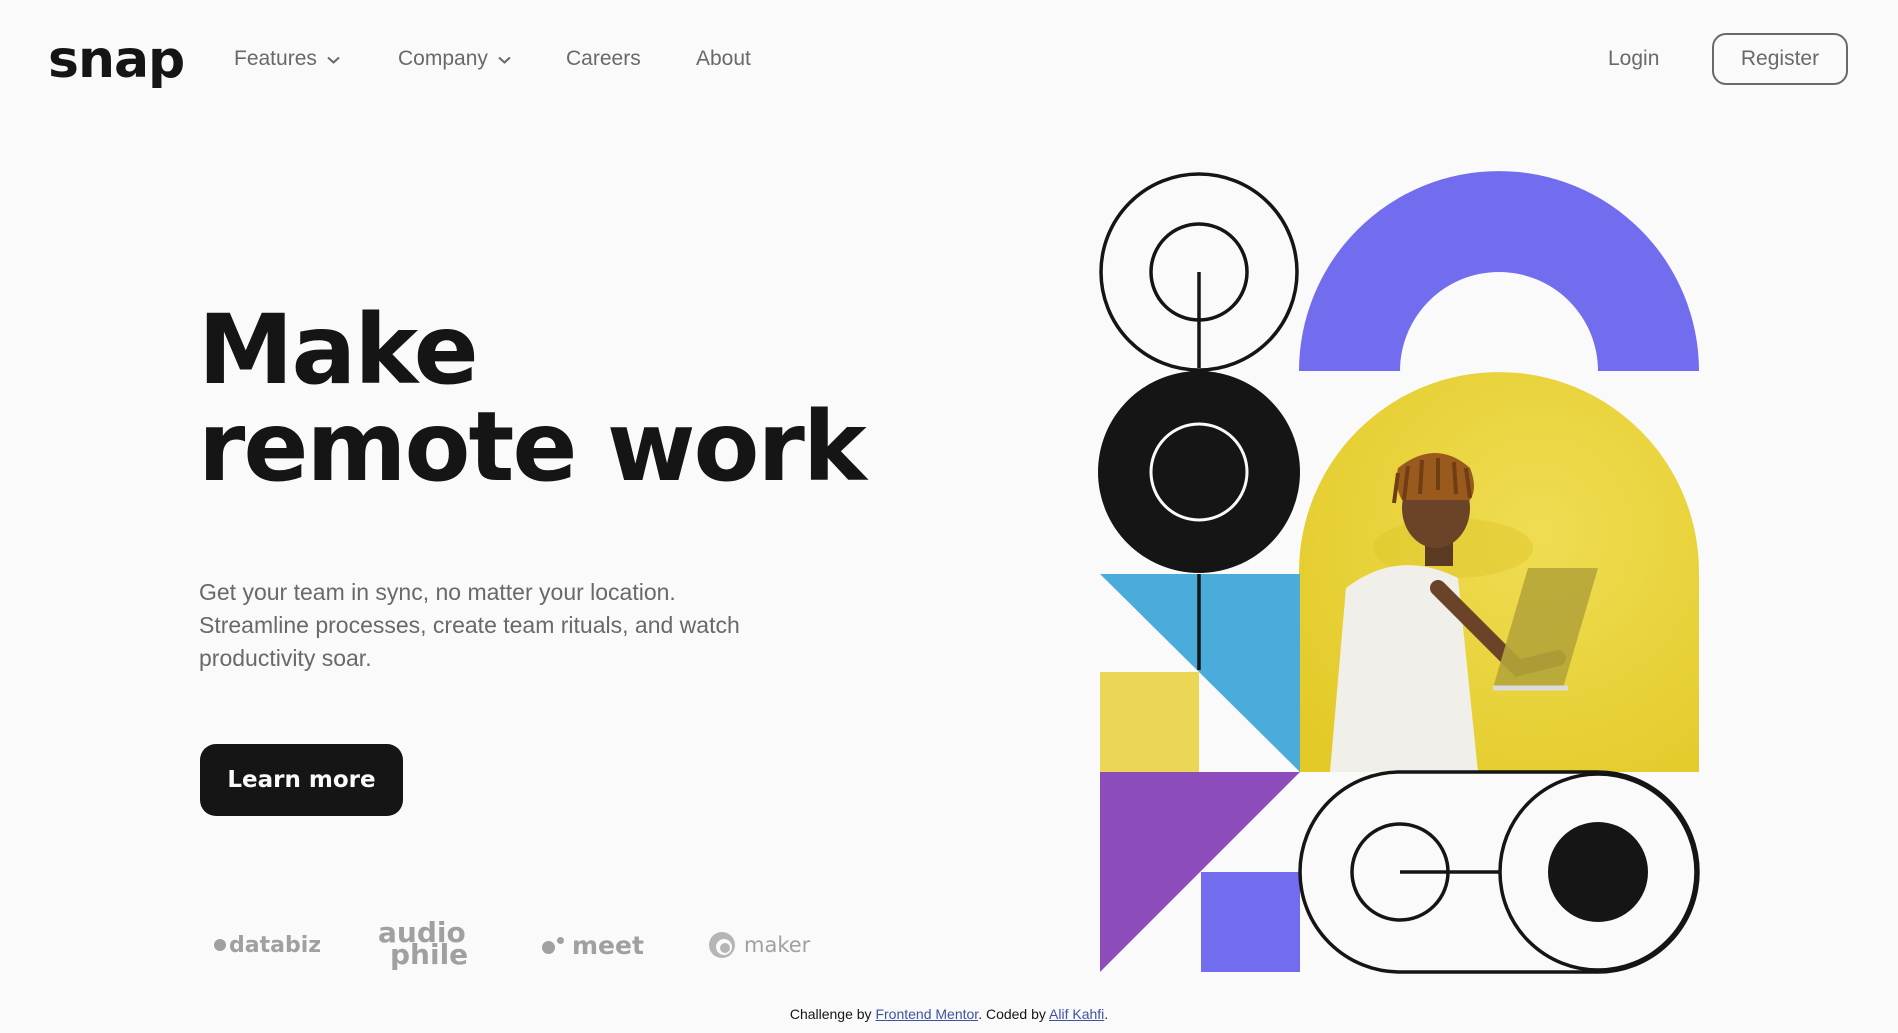 Image resolution: width=1898 pixels, height=1033 pixels. I want to click on nav-features: Features, so click(287, 59).